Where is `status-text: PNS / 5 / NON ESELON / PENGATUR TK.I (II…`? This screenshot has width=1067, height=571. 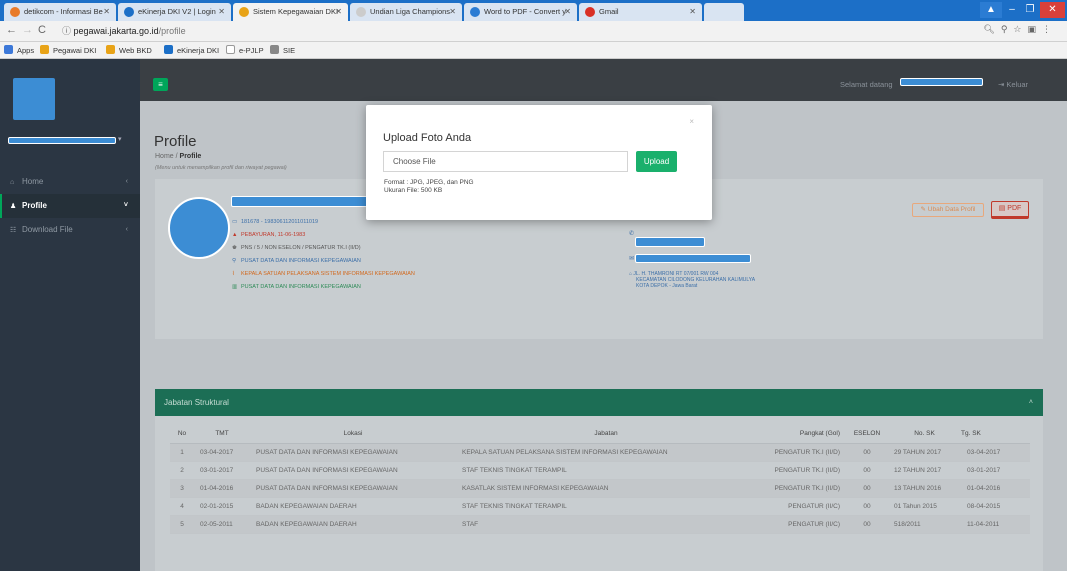
status-text: PNS / 5 / NON ESELON / PENGATUR TK.I (II… is located at coordinates (301, 248).